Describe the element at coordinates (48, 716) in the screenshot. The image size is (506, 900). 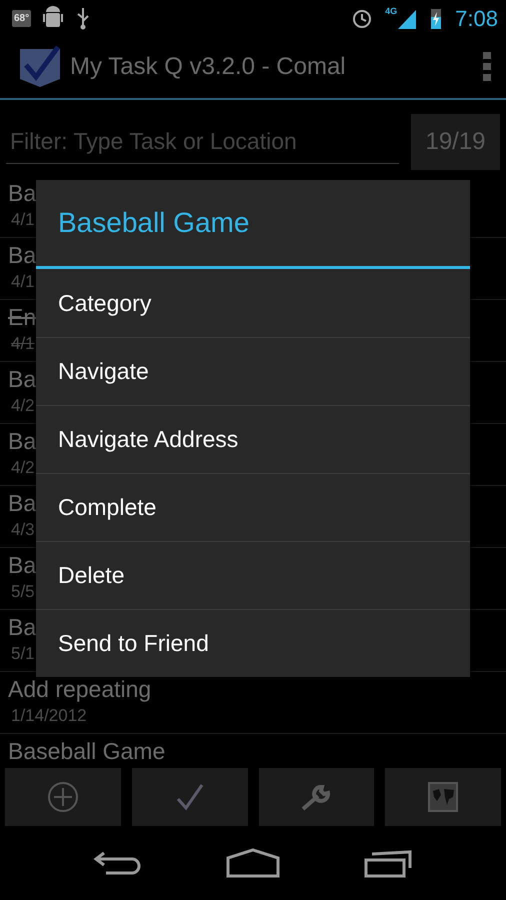
I see `task-date: 1/14/2012` at that location.